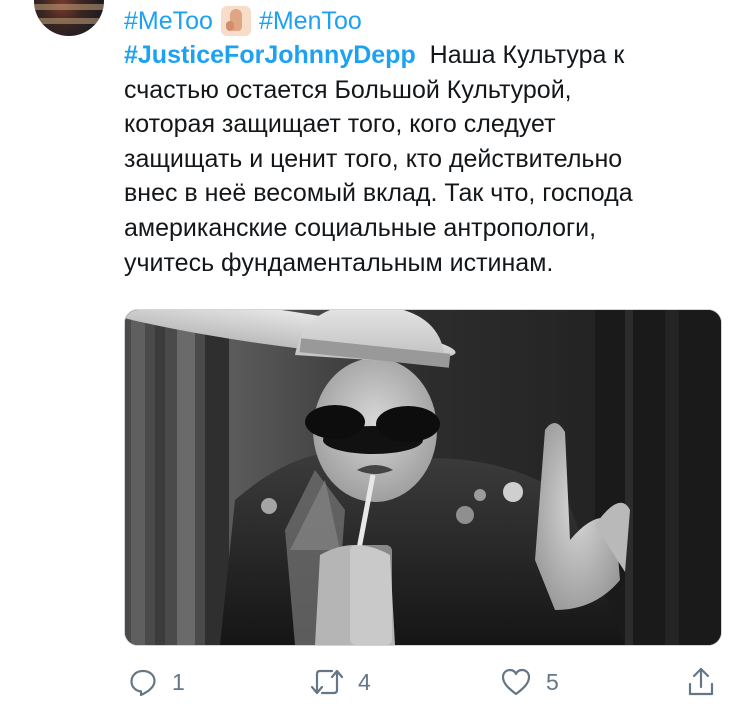  What do you see at coordinates (340, 124) in the screenshot?
I see `tweet-text-line-3: которая защищает того, кого следует` at bounding box center [340, 124].